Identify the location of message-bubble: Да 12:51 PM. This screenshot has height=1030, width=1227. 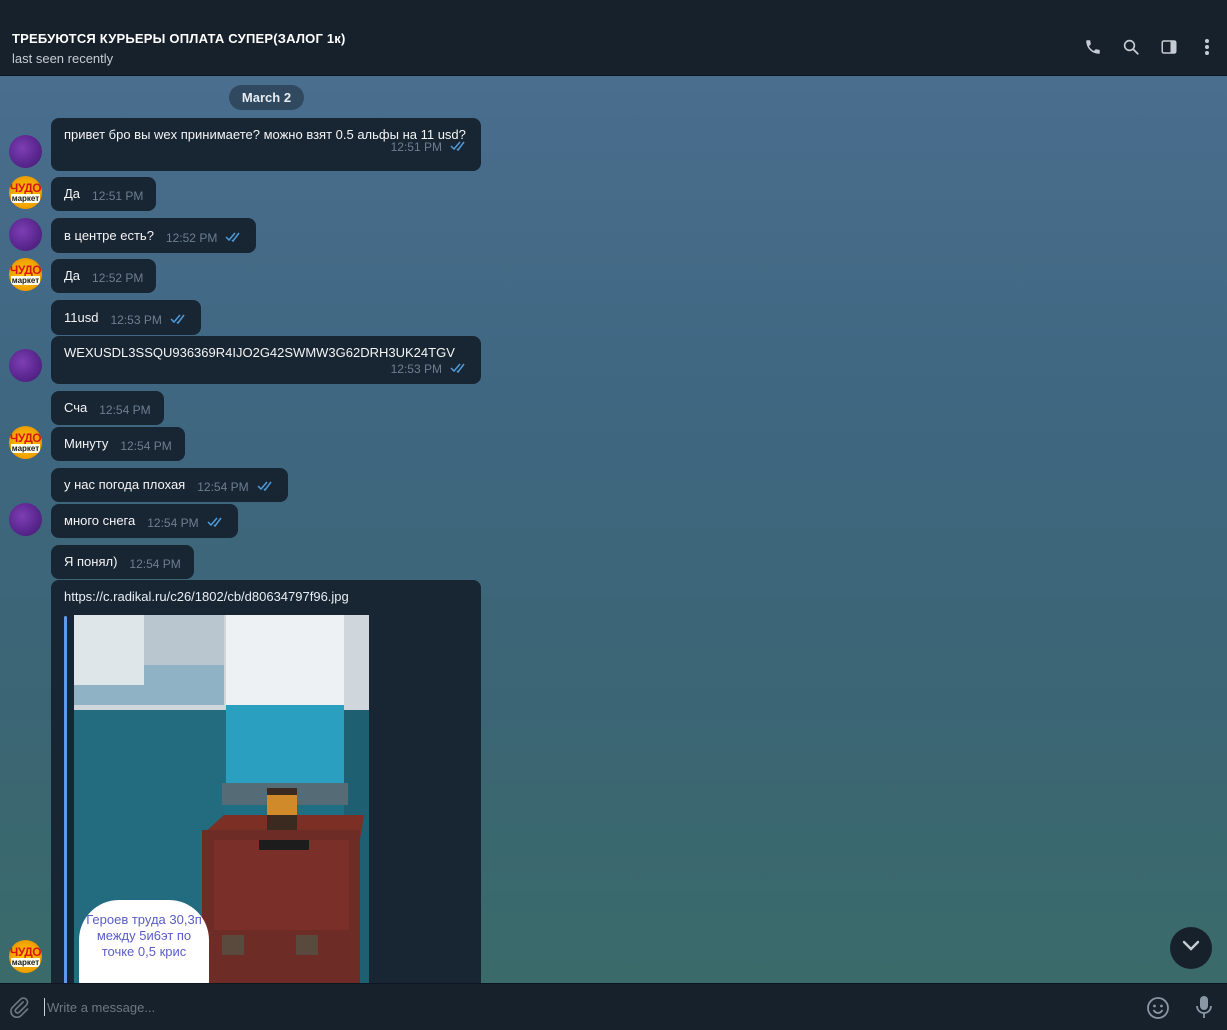
(104, 194).